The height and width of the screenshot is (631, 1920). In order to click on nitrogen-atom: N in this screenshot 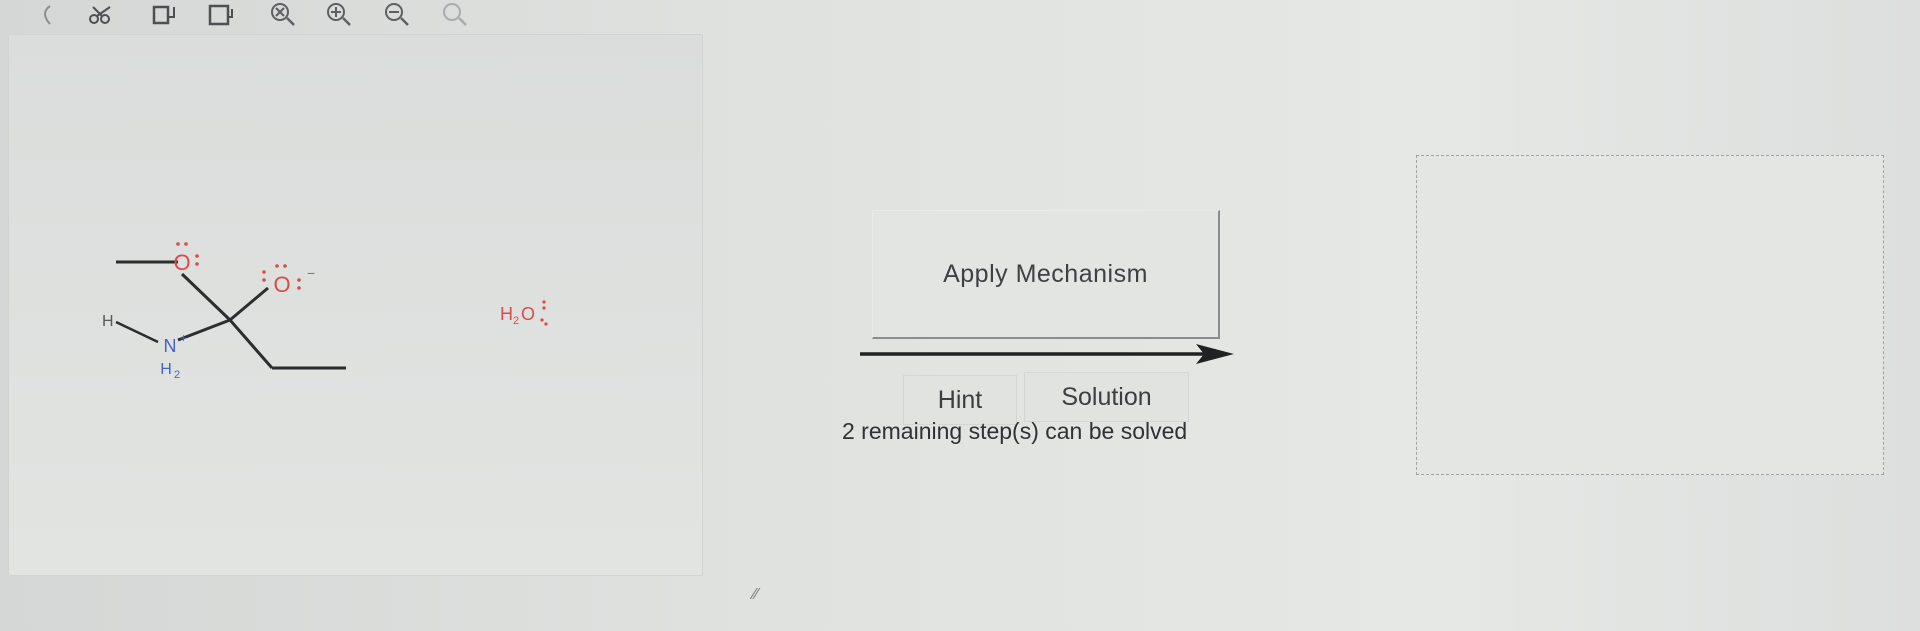, I will do `click(170, 346)`.